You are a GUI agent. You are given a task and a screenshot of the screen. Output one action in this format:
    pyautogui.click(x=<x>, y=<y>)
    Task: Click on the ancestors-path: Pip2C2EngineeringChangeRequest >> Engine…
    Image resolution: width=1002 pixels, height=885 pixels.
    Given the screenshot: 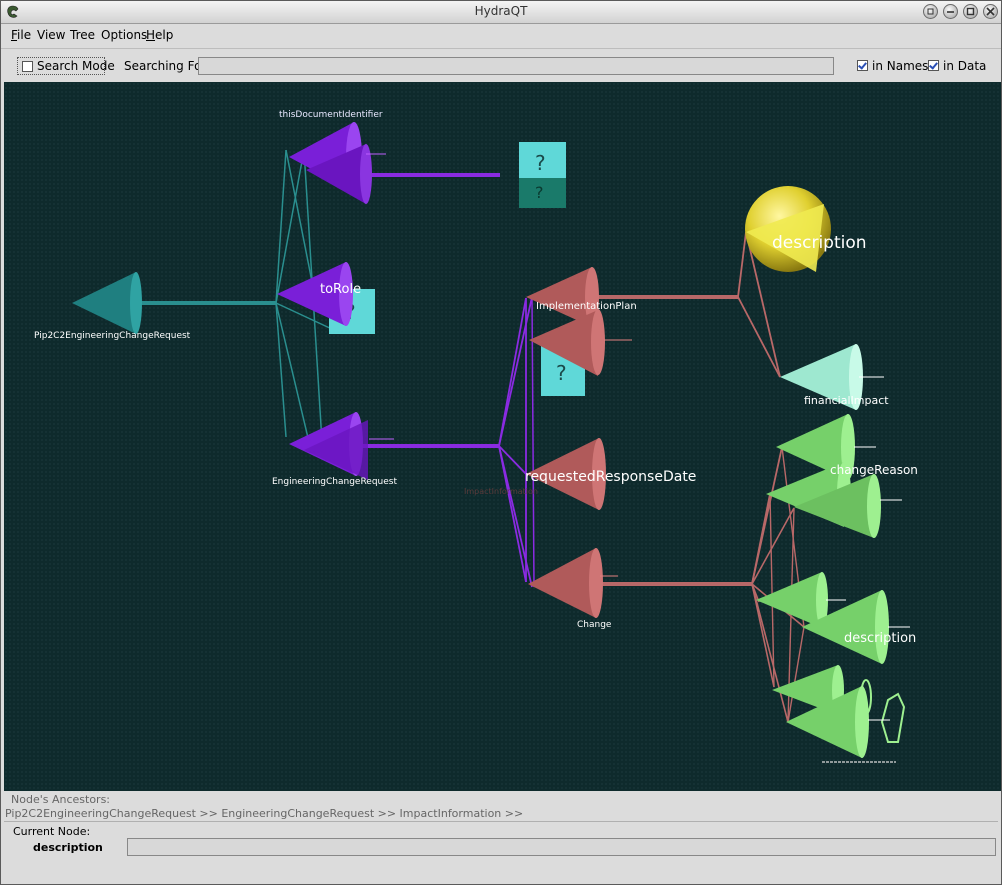 What is the action you would take?
    pyautogui.click(x=264, y=813)
    